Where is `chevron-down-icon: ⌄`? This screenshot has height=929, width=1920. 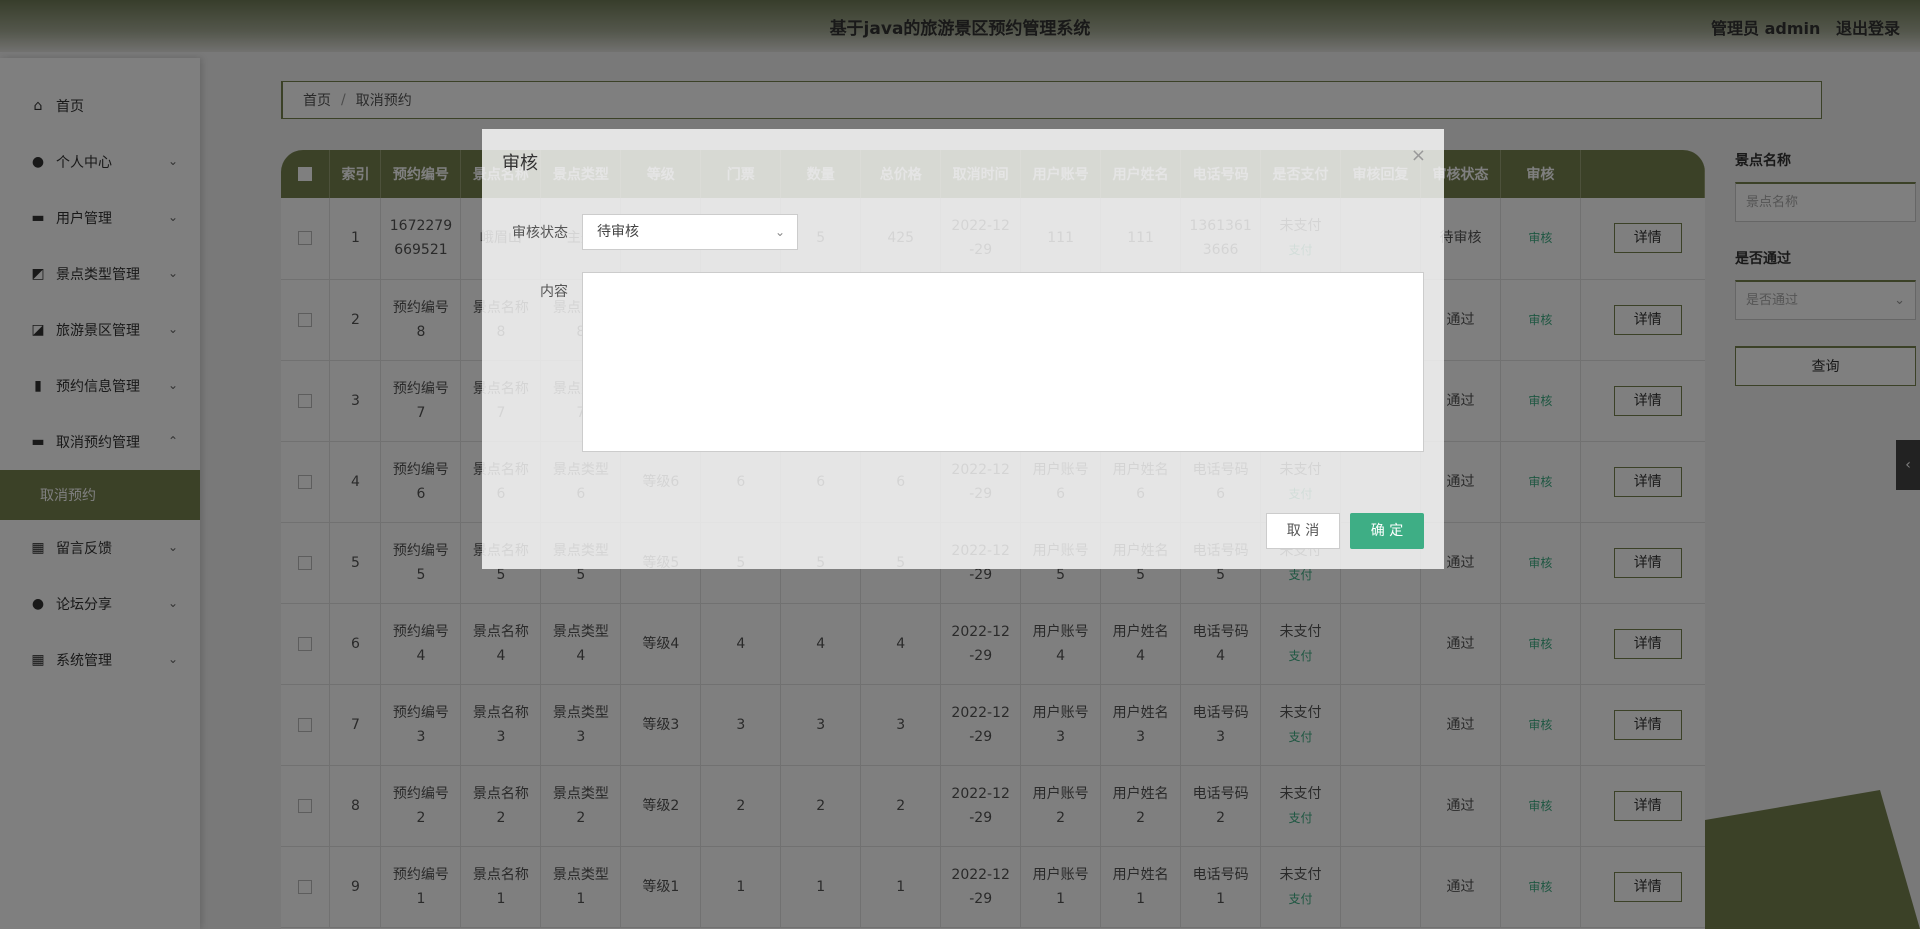 chevron-down-icon: ⌄ is located at coordinates (779, 232).